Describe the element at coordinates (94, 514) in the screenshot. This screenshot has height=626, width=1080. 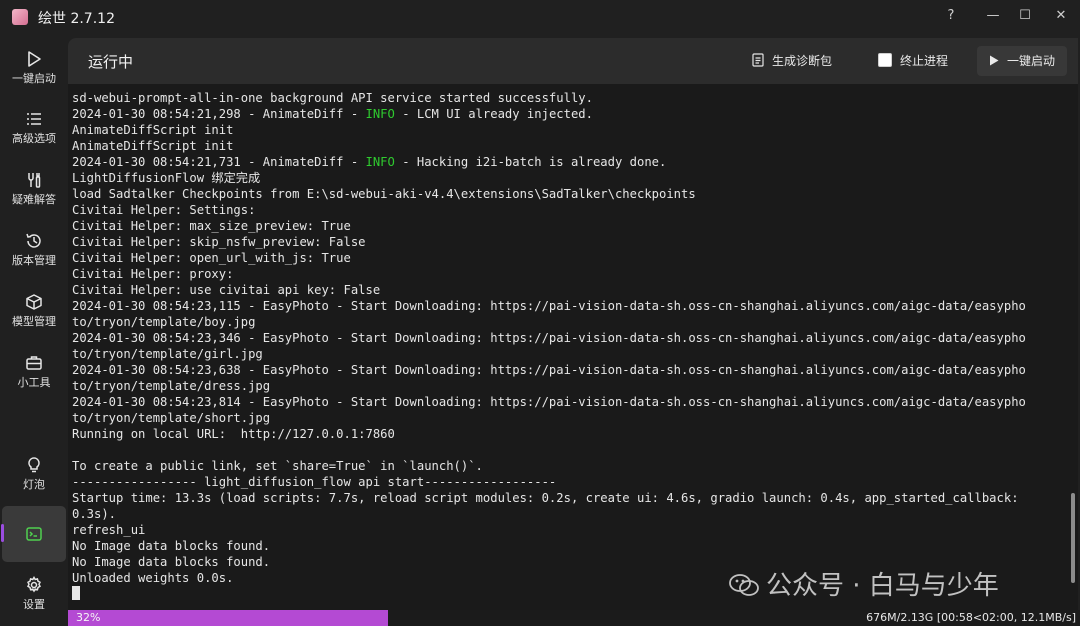
I see `console-text: 0.3s).` at that location.